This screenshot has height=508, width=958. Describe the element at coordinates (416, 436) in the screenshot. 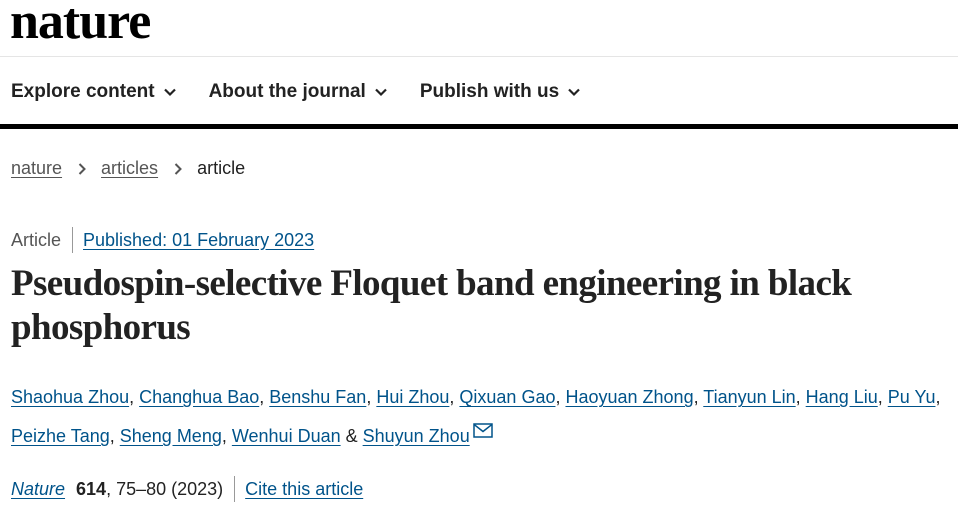

I see `author-link: Shuyun Zhou` at that location.